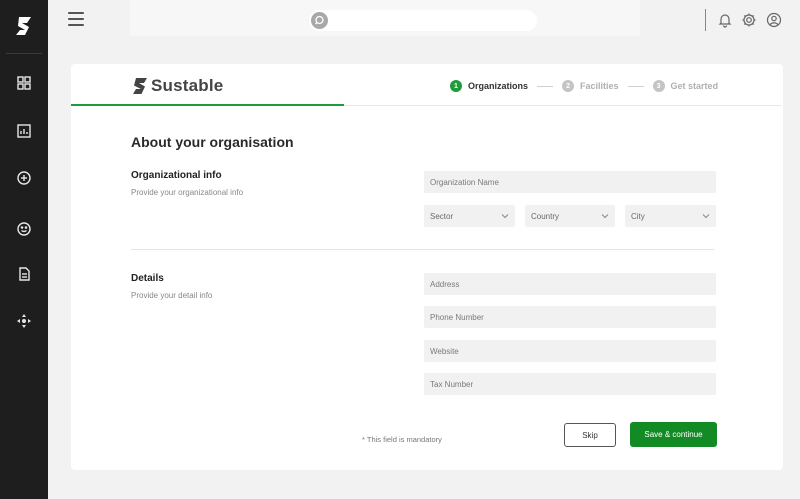 The image size is (800, 499). I want to click on mandatory-note: * This field is mandatory, so click(402, 439).